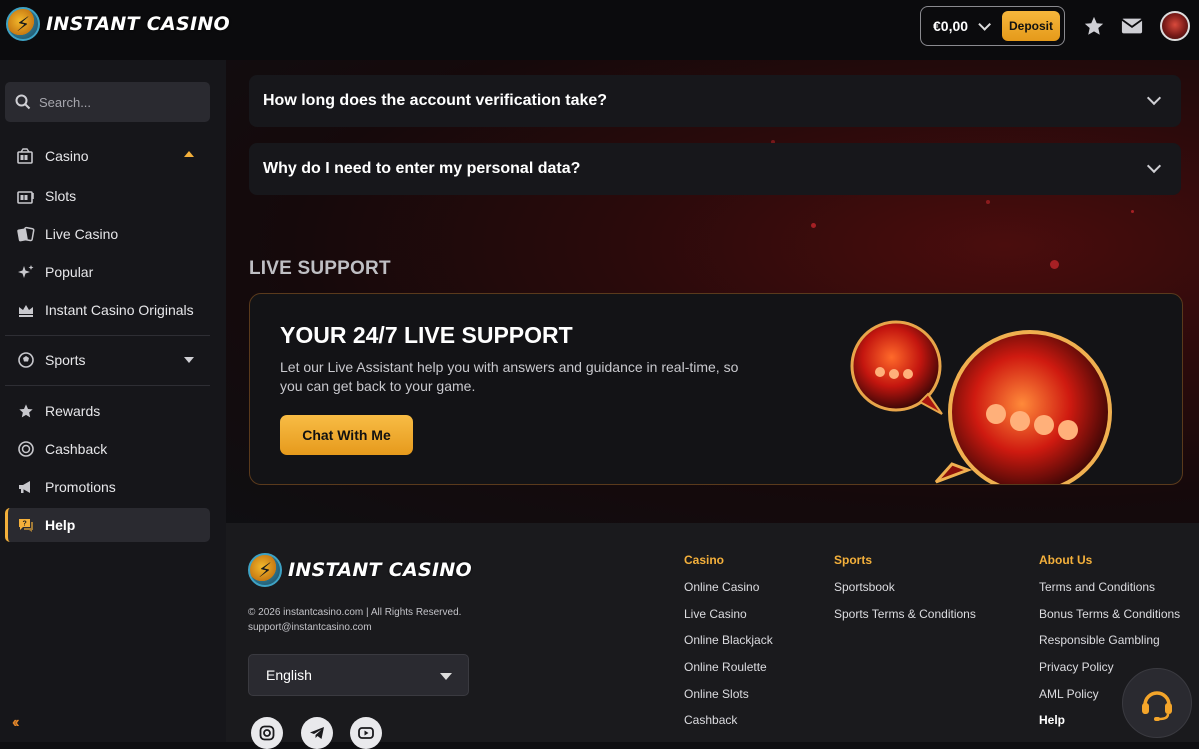 The height and width of the screenshot is (749, 1199). I want to click on live-support-headset-button, so click(1157, 703).